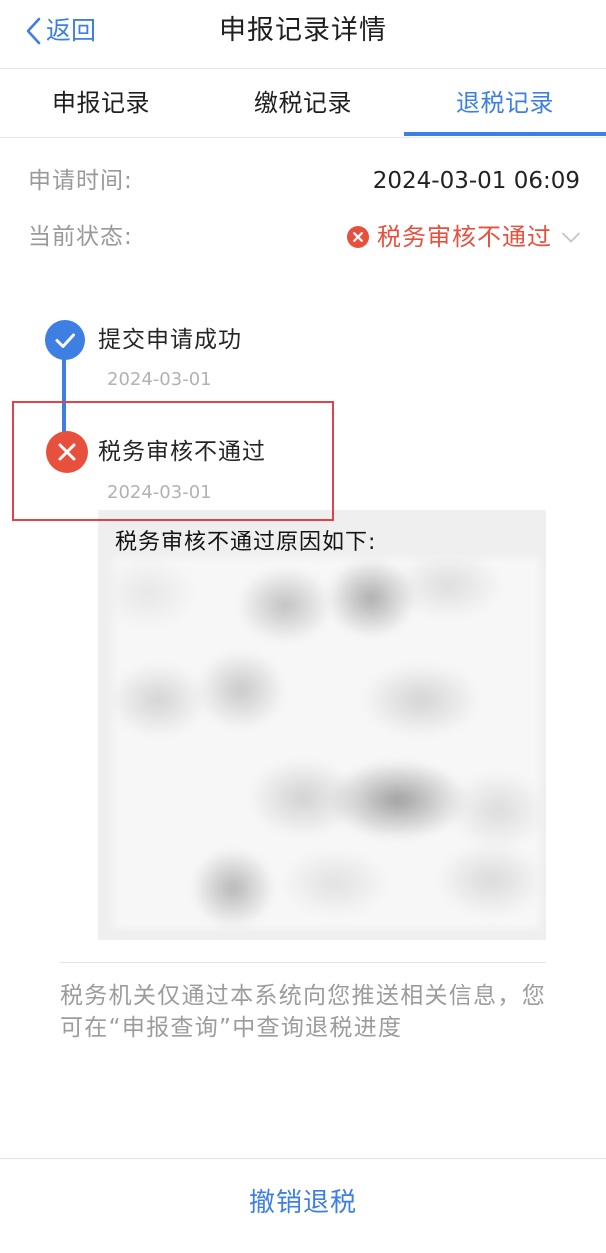 The height and width of the screenshot is (1253, 606). Describe the element at coordinates (182, 452) in the screenshot. I see `timeline-step-title: 税务审核不通过` at that location.